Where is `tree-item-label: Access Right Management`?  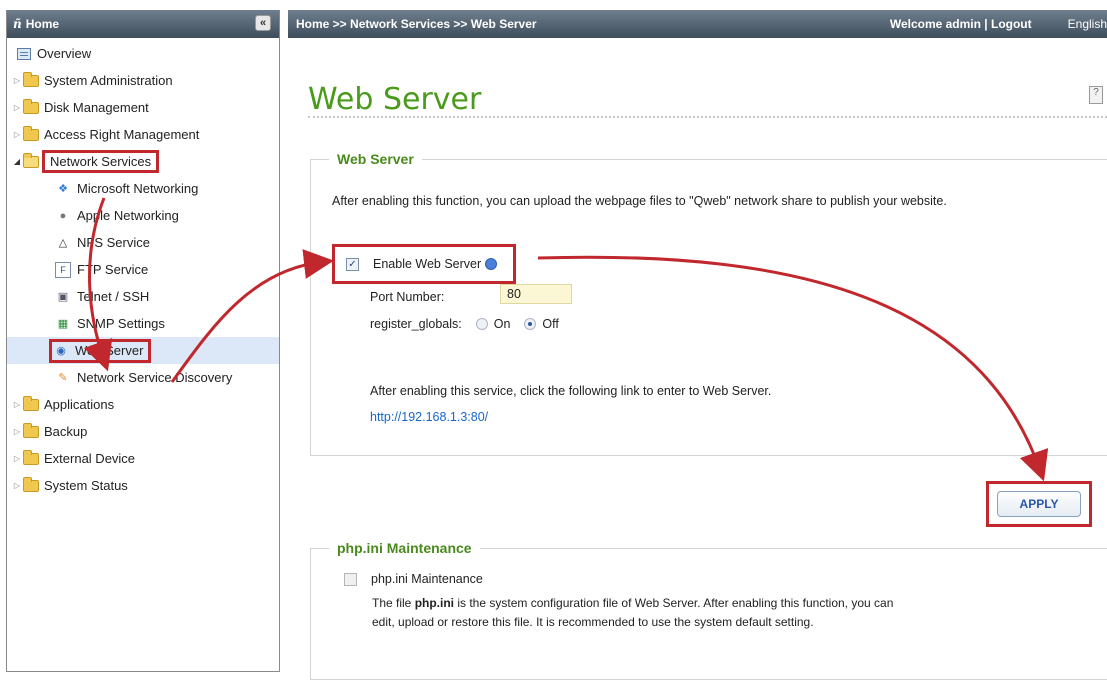
tree-item-label: Access Right Management is located at coordinates (122, 134).